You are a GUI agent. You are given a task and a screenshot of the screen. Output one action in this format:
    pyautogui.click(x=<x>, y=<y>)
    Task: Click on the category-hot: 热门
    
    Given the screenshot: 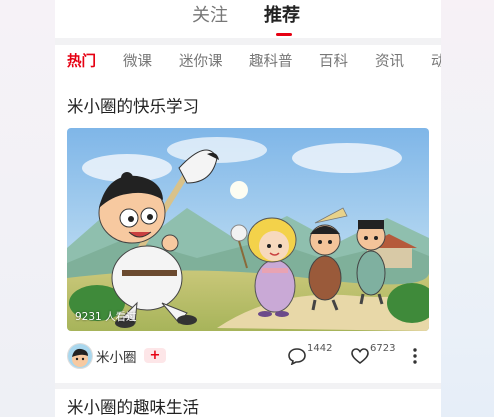 What is the action you would take?
    pyautogui.click(x=81, y=62)
    